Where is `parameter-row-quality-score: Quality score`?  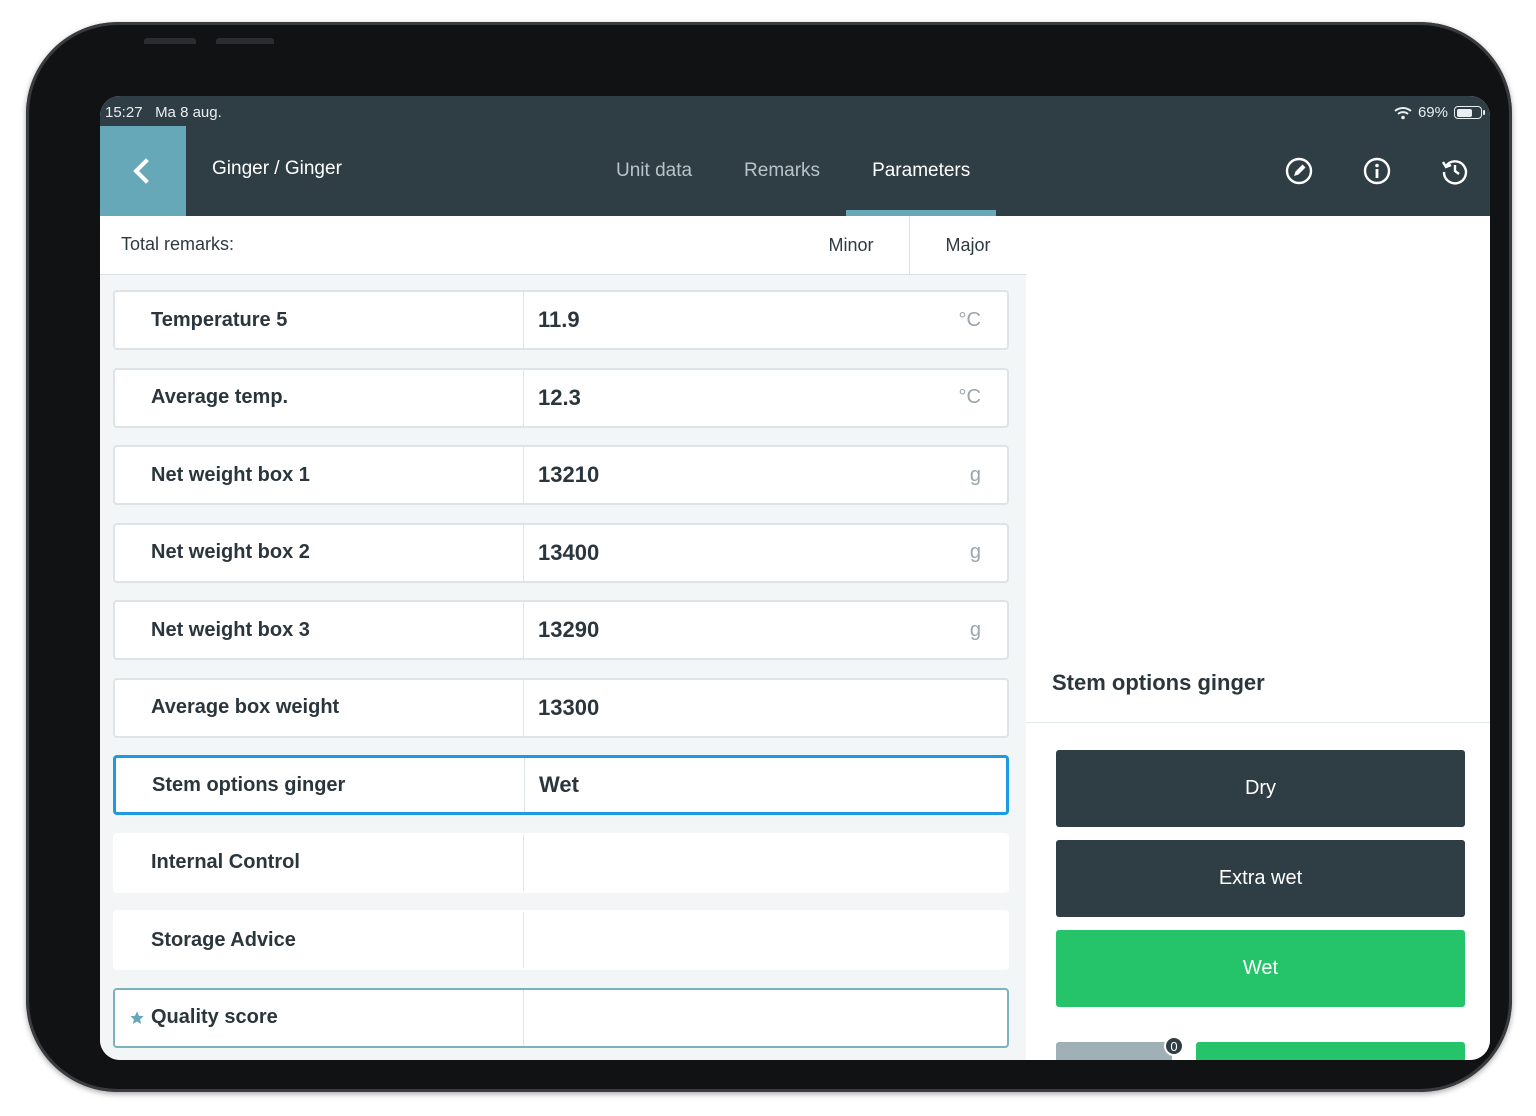 parameter-row-quality-score: Quality score is located at coordinates (561, 1017).